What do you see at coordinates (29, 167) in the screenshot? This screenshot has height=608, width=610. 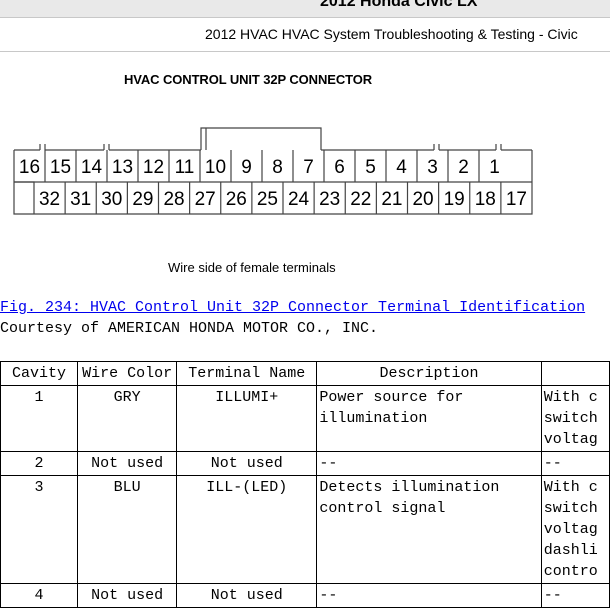 I see `cavity-number: 16` at bounding box center [29, 167].